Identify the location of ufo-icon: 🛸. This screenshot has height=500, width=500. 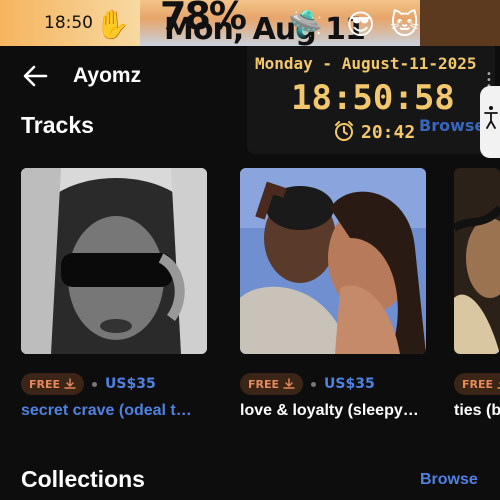
(305, 24).